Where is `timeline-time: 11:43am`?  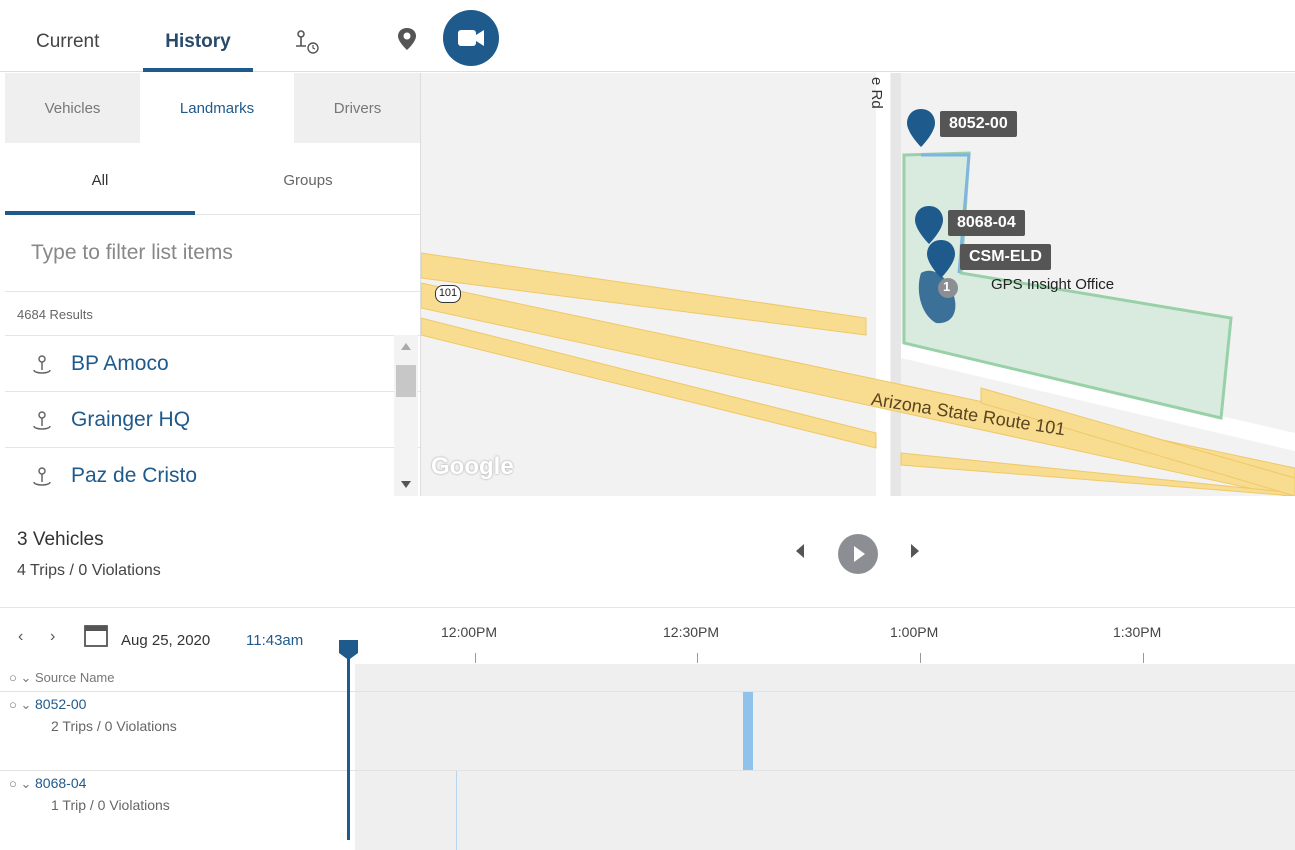
timeline-time: 11:43am is located at coordinates (274, 640).